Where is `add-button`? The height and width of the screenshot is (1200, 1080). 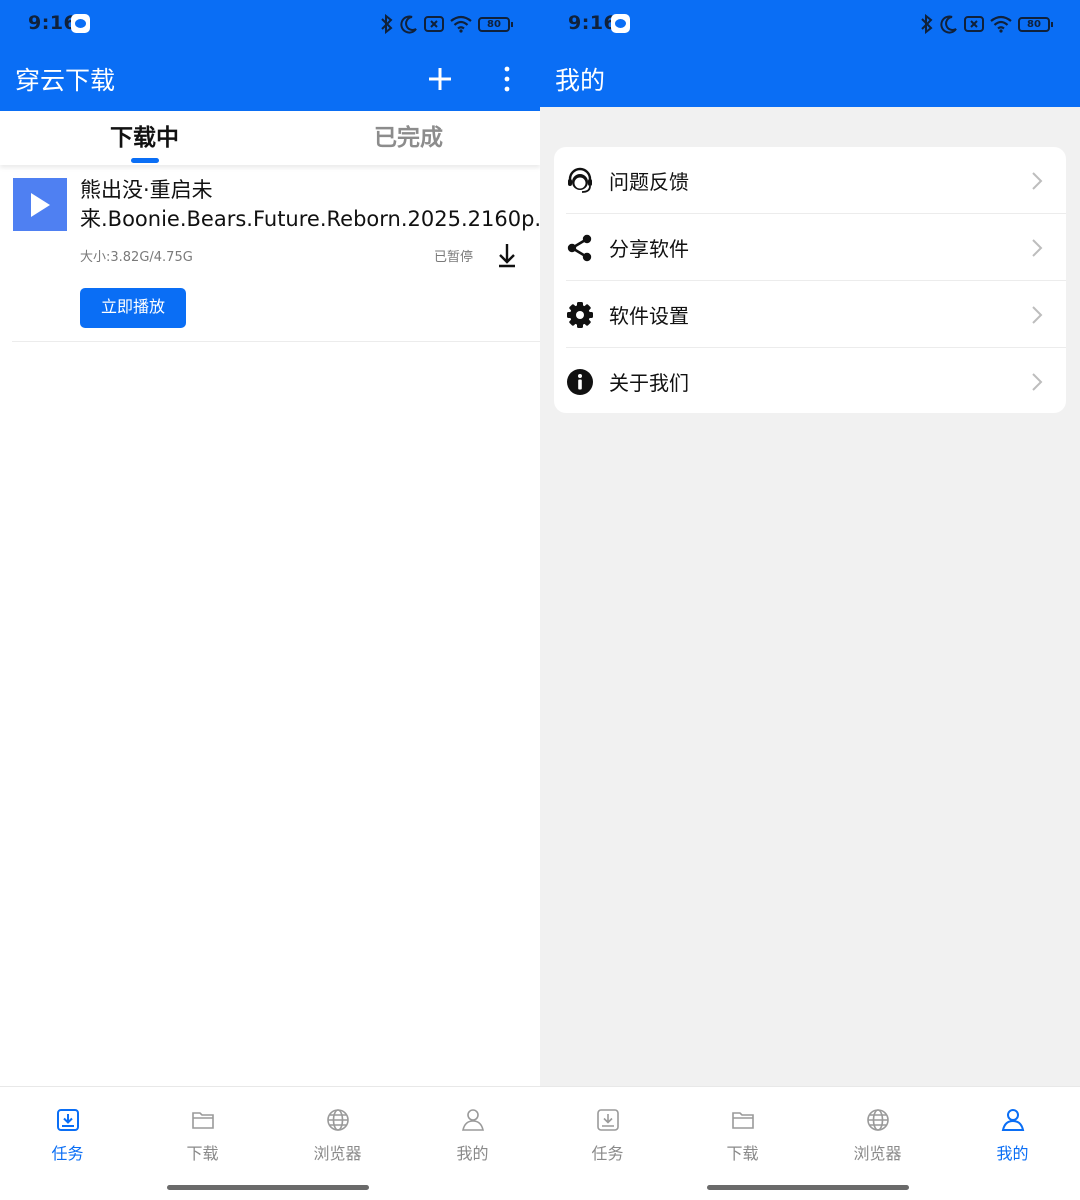 add-button is located at coordinates (440, 79).